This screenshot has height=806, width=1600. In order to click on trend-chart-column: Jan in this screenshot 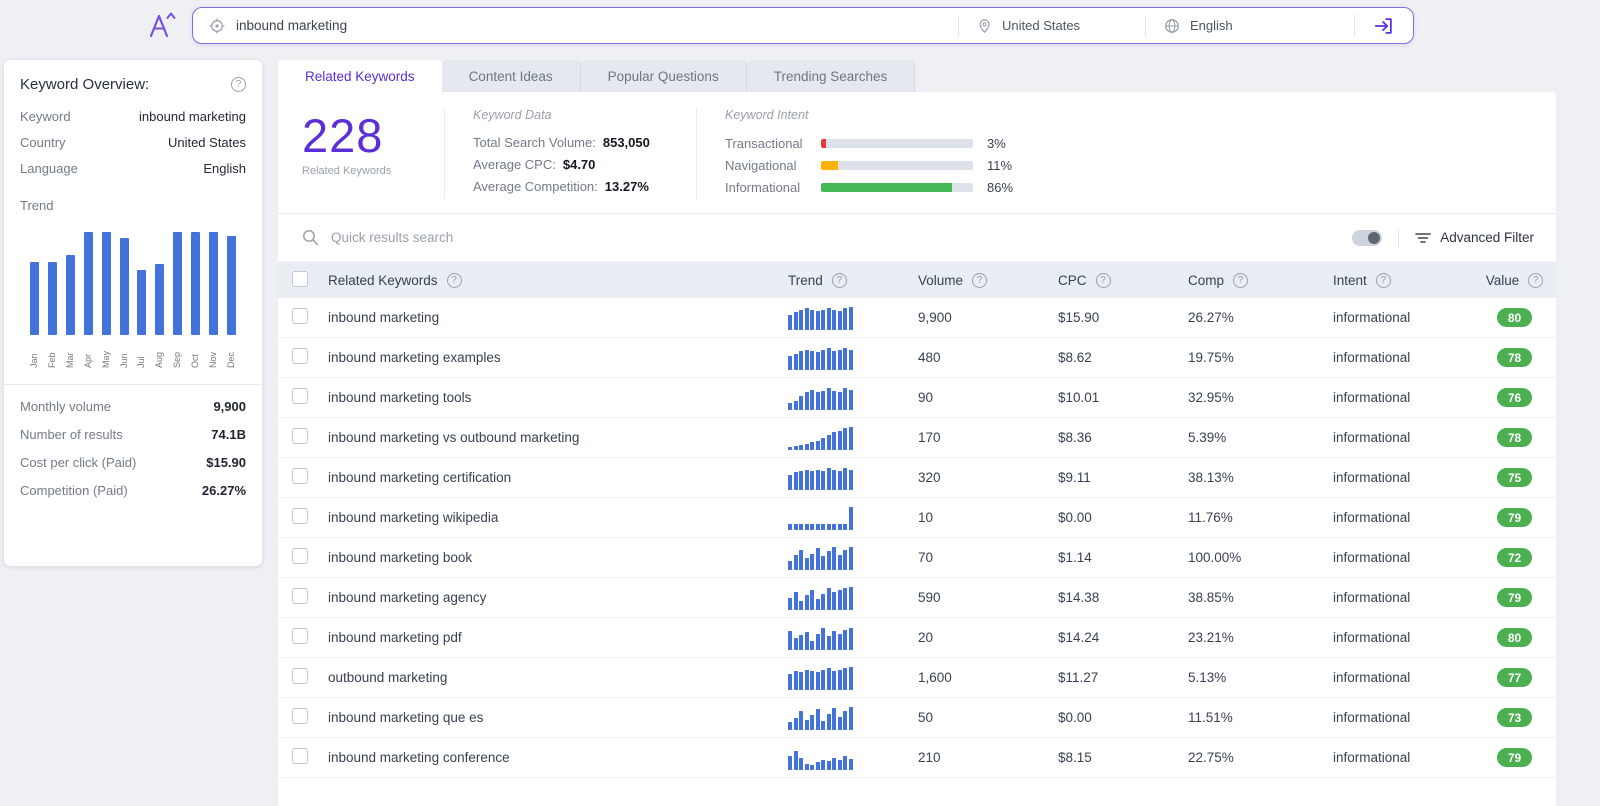, I will do `click(35, 297)`.